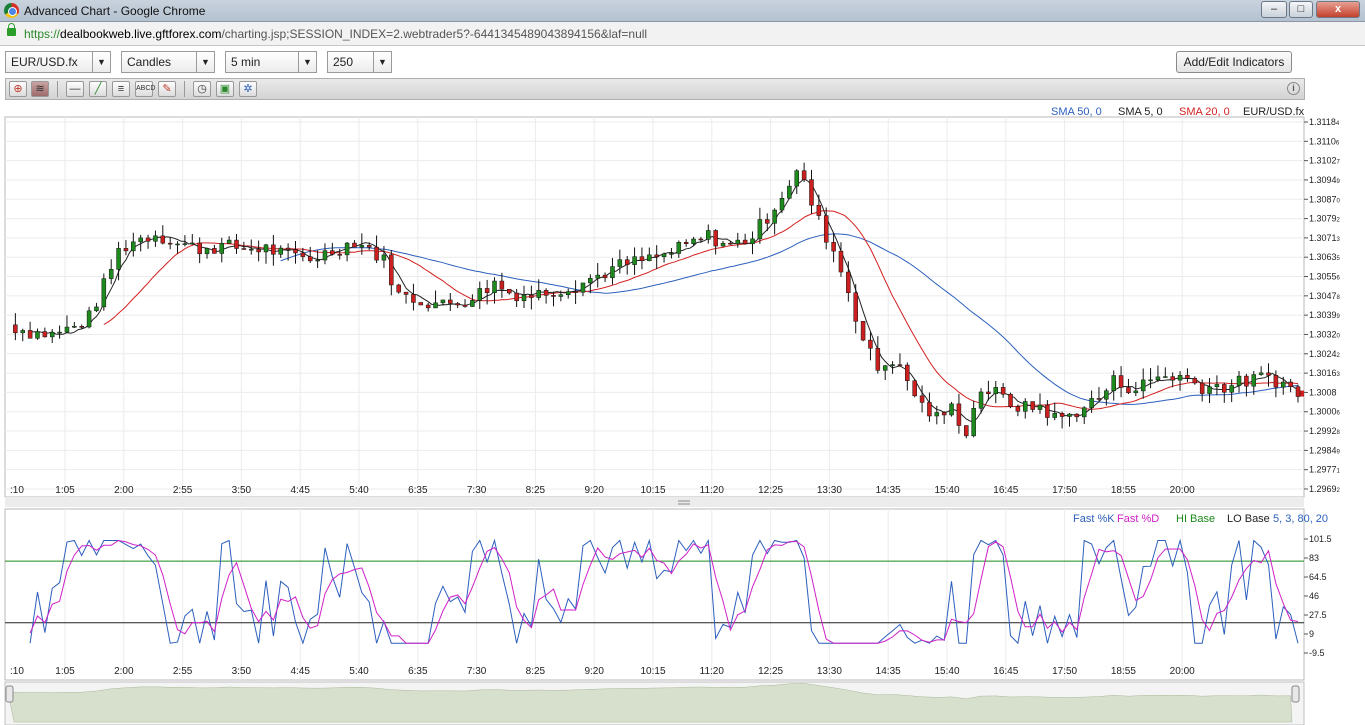 This screenshot has height=725, width=1365. Describe the element at coordinates (1325, 431) in the screenshot. I see `y-tick-label: 1.29928` at that location.